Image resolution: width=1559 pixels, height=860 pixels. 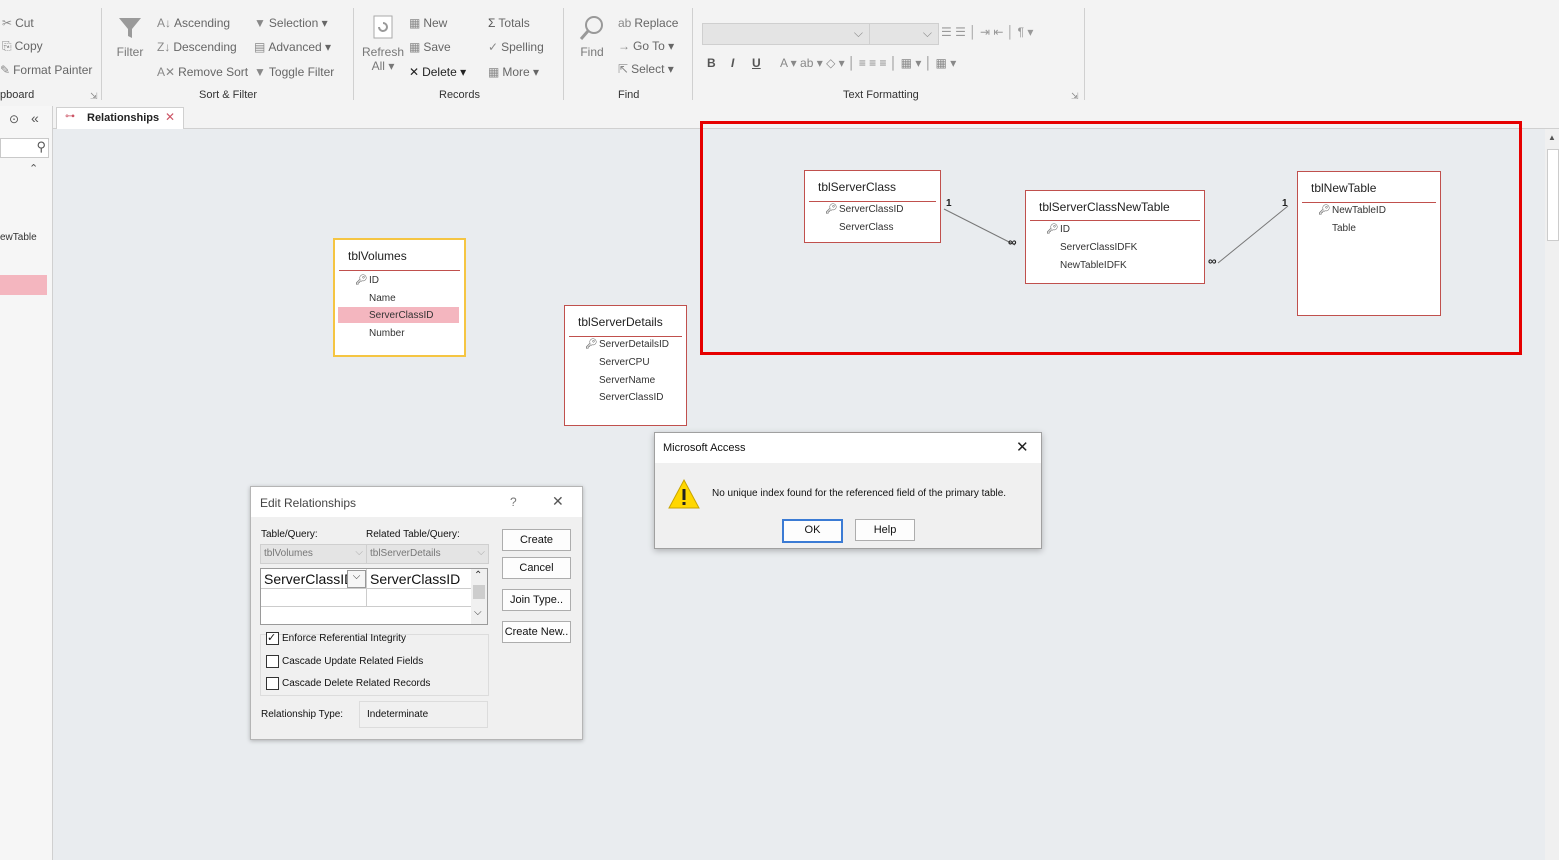 What do you see at coordinates (416, 502) in the screenshot?
I see `dialog-titlebar: Edit Relationships ? ✕` at bounding box center [416, 502].